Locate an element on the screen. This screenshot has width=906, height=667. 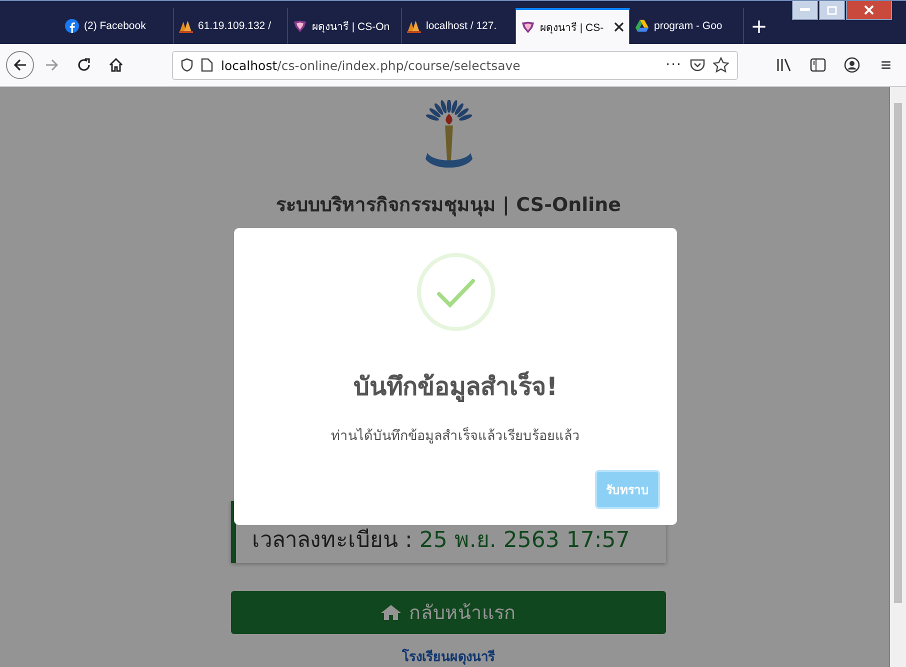
star-icon is located at coordinates (721, 65).